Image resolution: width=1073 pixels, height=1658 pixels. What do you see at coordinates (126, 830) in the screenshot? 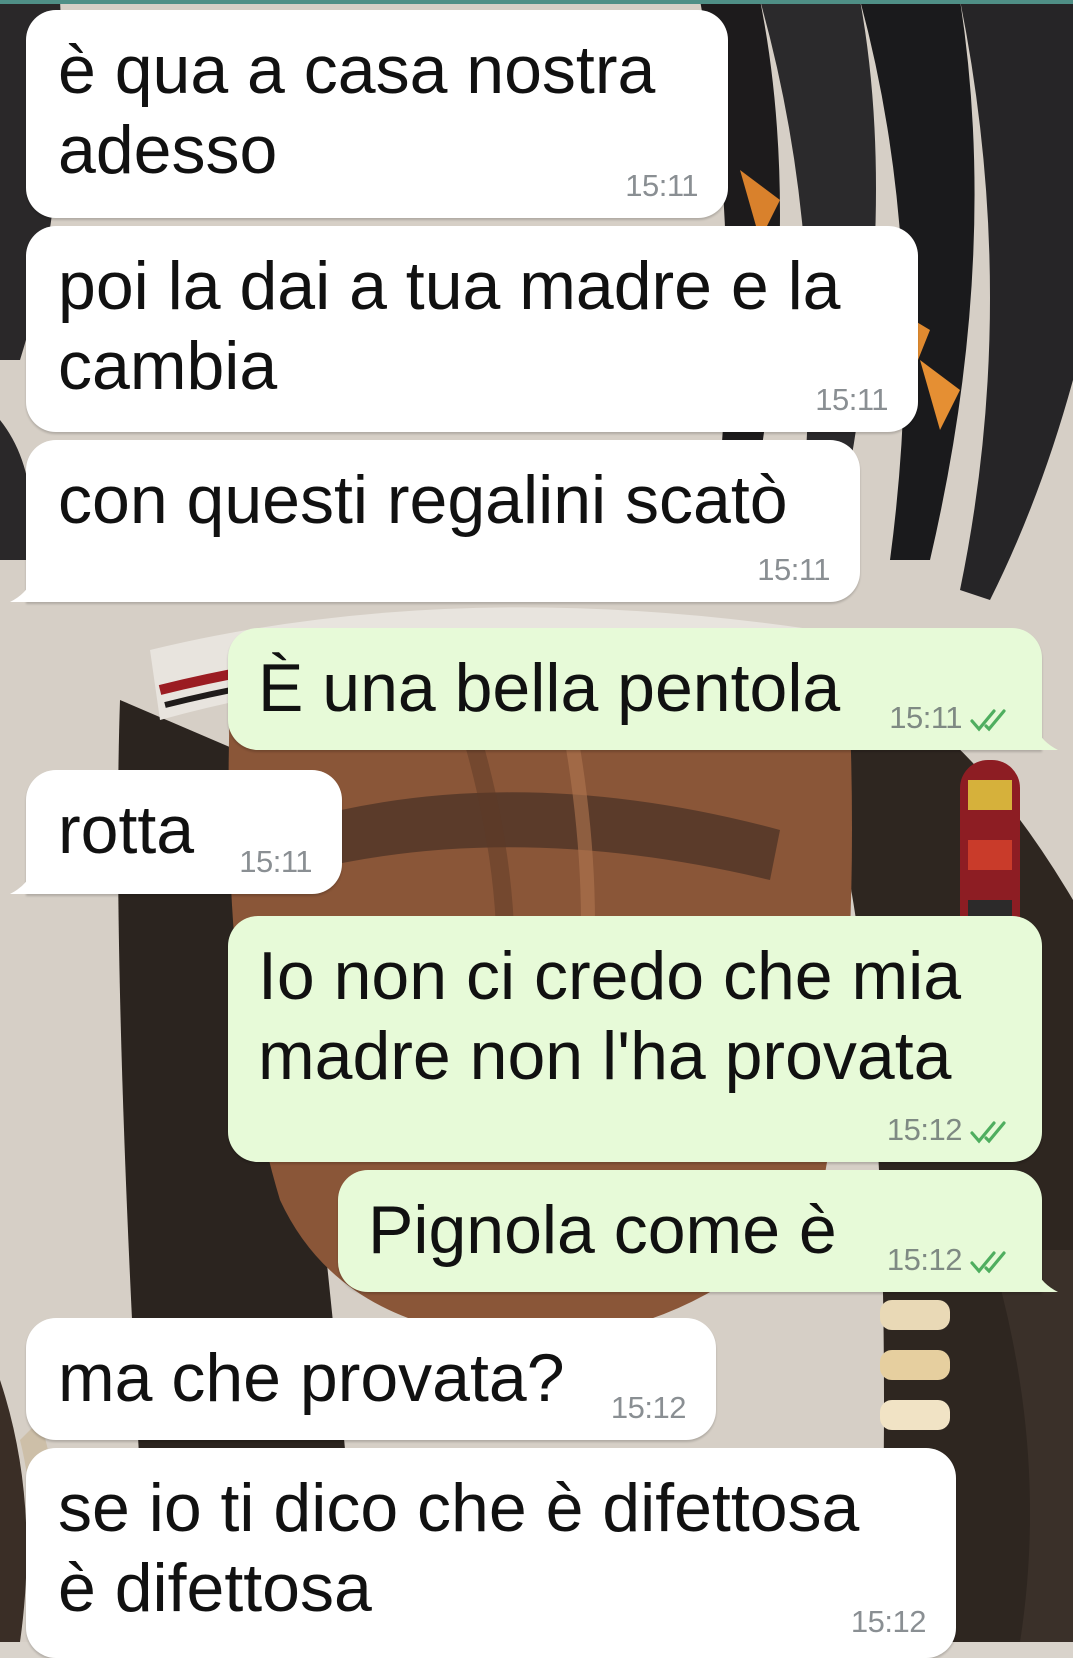
I see `message-text: rotta` at bounding box center [126, 830].